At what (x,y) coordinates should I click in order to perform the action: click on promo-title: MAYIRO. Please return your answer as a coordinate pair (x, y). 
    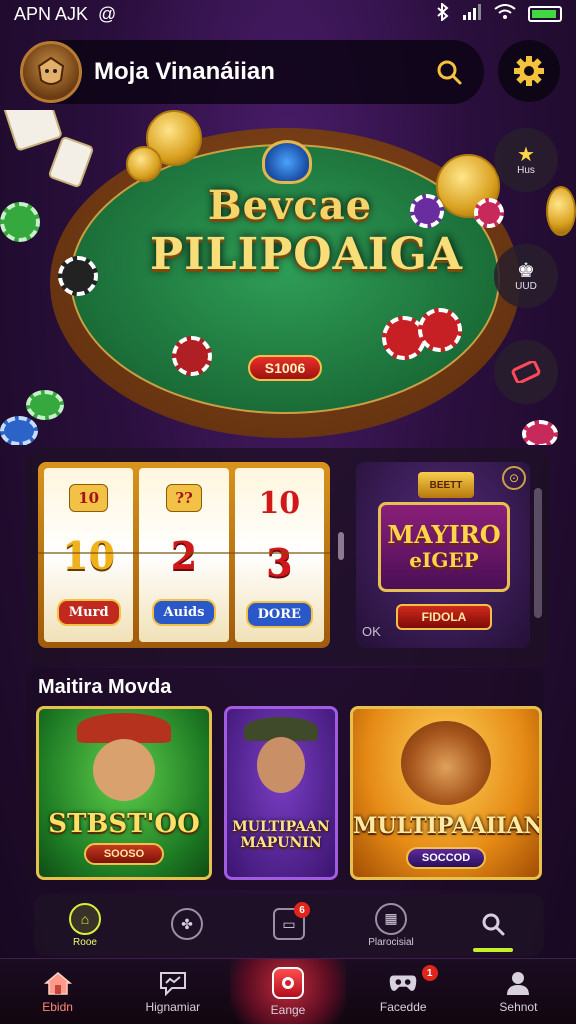
    Looking at the image, I should click on (444, 534).